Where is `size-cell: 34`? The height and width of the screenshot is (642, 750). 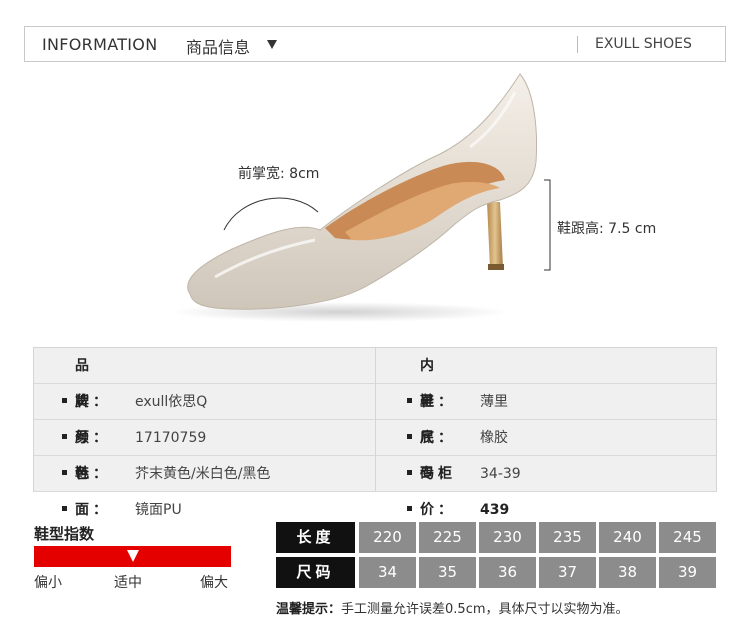 size-cell: 34 is located at coordinates (387, 572).